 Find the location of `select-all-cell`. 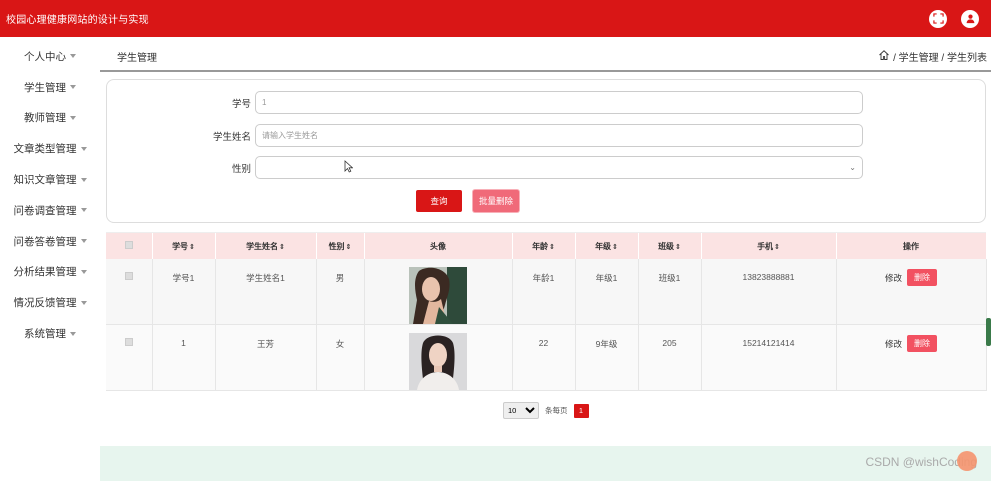

select-all-cell is located at coordinates (129, 246).